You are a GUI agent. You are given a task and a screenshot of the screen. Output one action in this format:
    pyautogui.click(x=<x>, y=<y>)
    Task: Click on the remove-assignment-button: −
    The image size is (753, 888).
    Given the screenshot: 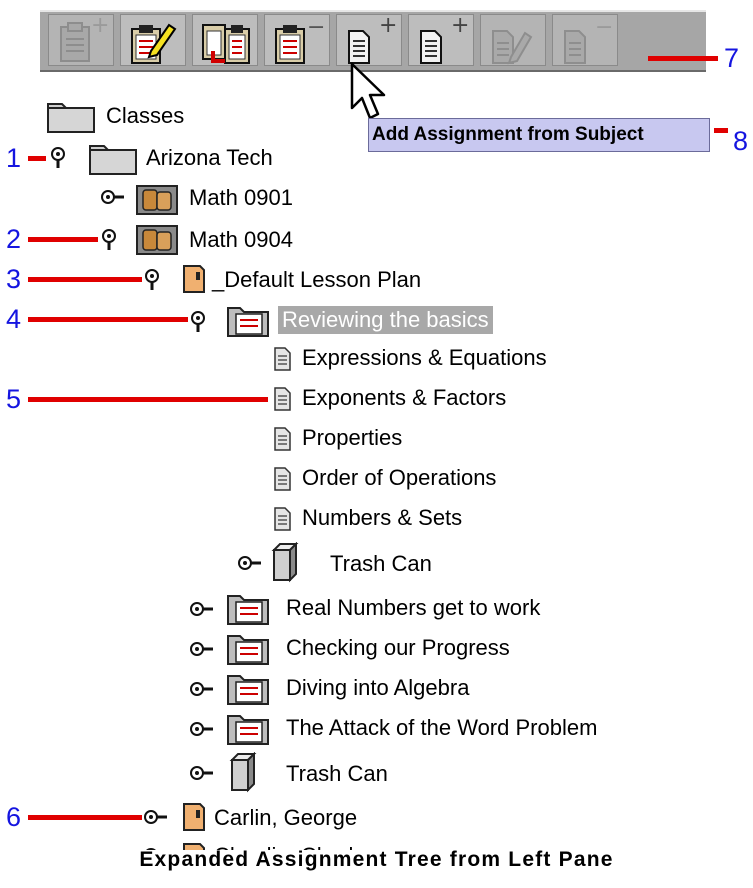 What is the action you would take?
    pyautogui.click(x=585, y=40)
    